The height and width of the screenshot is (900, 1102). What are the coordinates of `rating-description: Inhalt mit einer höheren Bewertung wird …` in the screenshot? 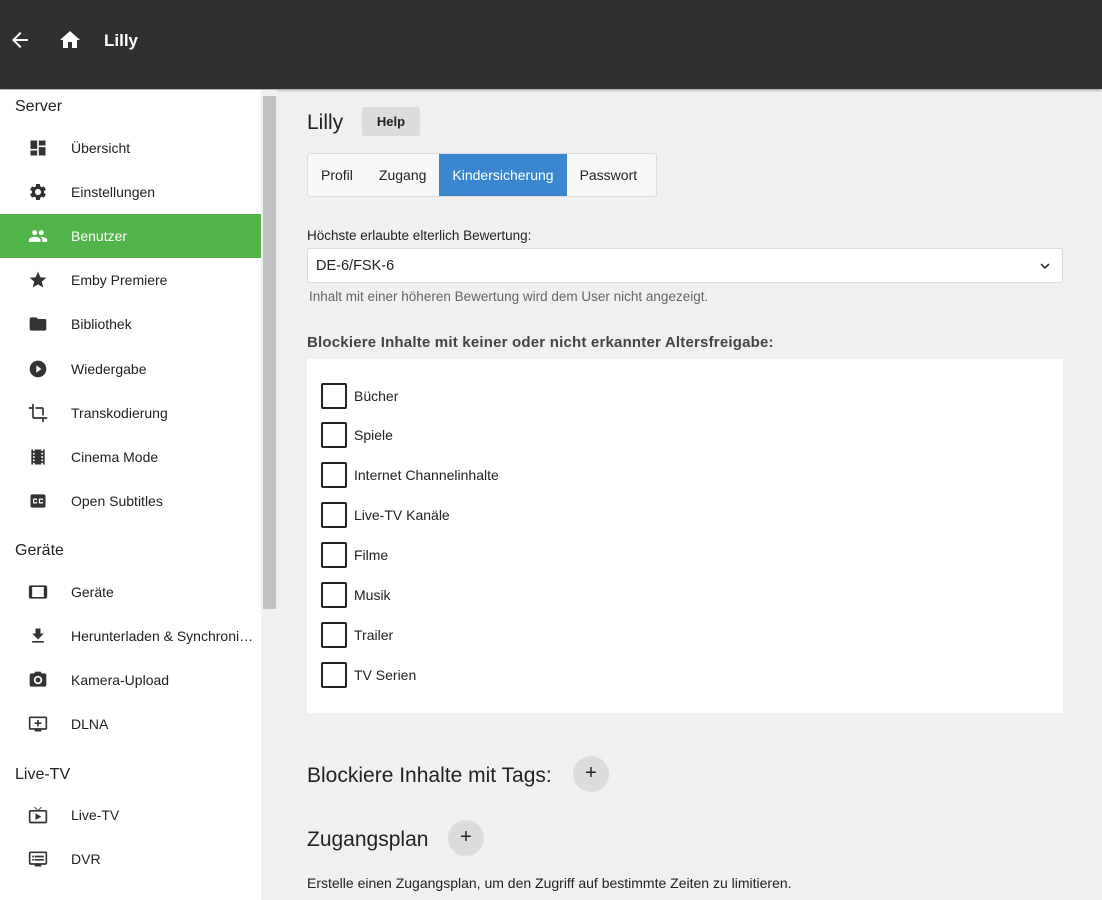 It's located at (509, 296).